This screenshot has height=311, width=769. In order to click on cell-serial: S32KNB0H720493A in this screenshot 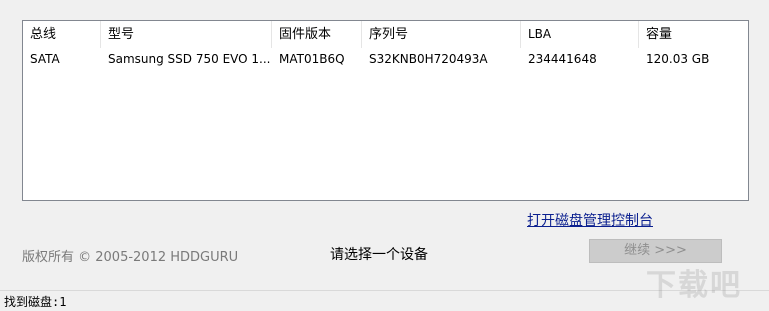, I will do `click(428, 59)`.